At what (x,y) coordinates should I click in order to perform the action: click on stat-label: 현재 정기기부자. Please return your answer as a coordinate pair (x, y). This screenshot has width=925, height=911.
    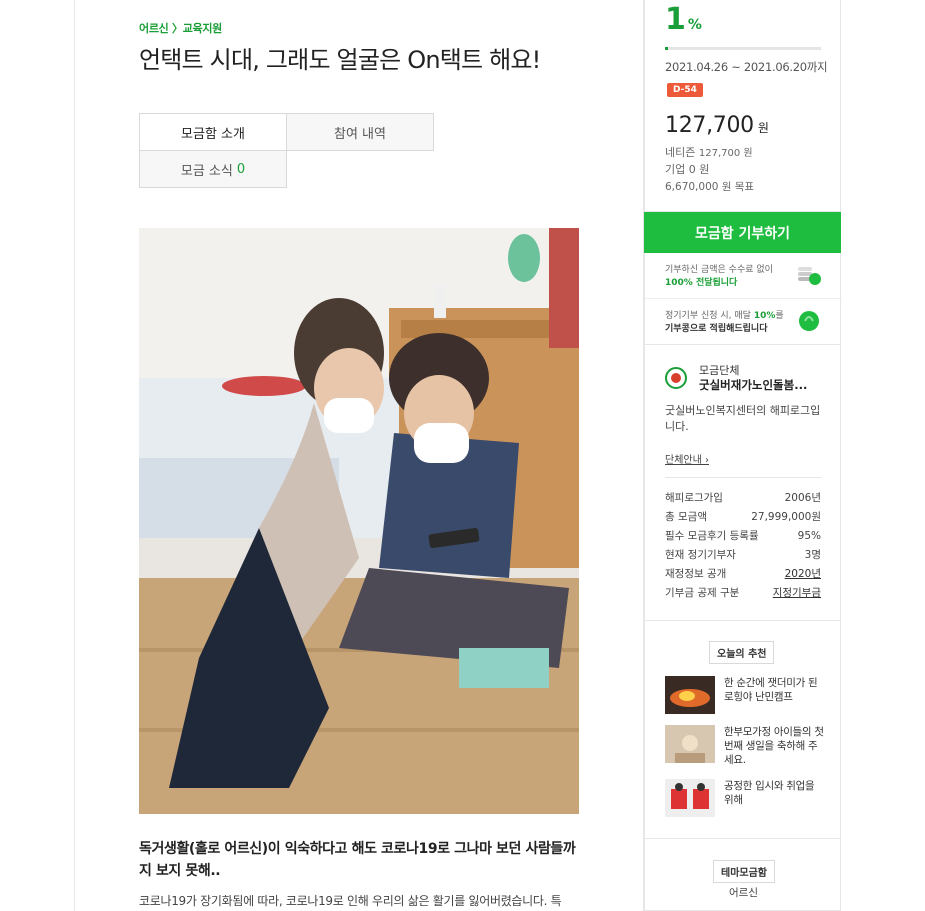
    Looking at the image, I should click on (700, 555).